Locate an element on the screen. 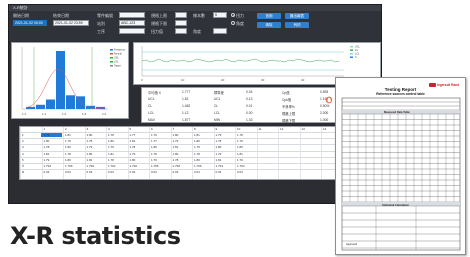  angle-input is located at coordinates (220, 31).